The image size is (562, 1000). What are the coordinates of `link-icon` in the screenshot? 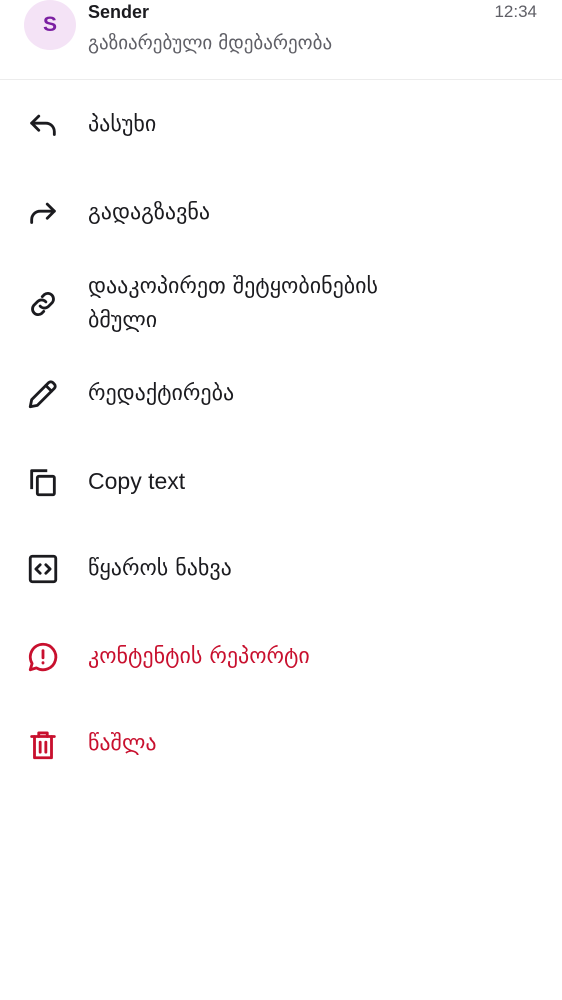 It's located at (43, 304).